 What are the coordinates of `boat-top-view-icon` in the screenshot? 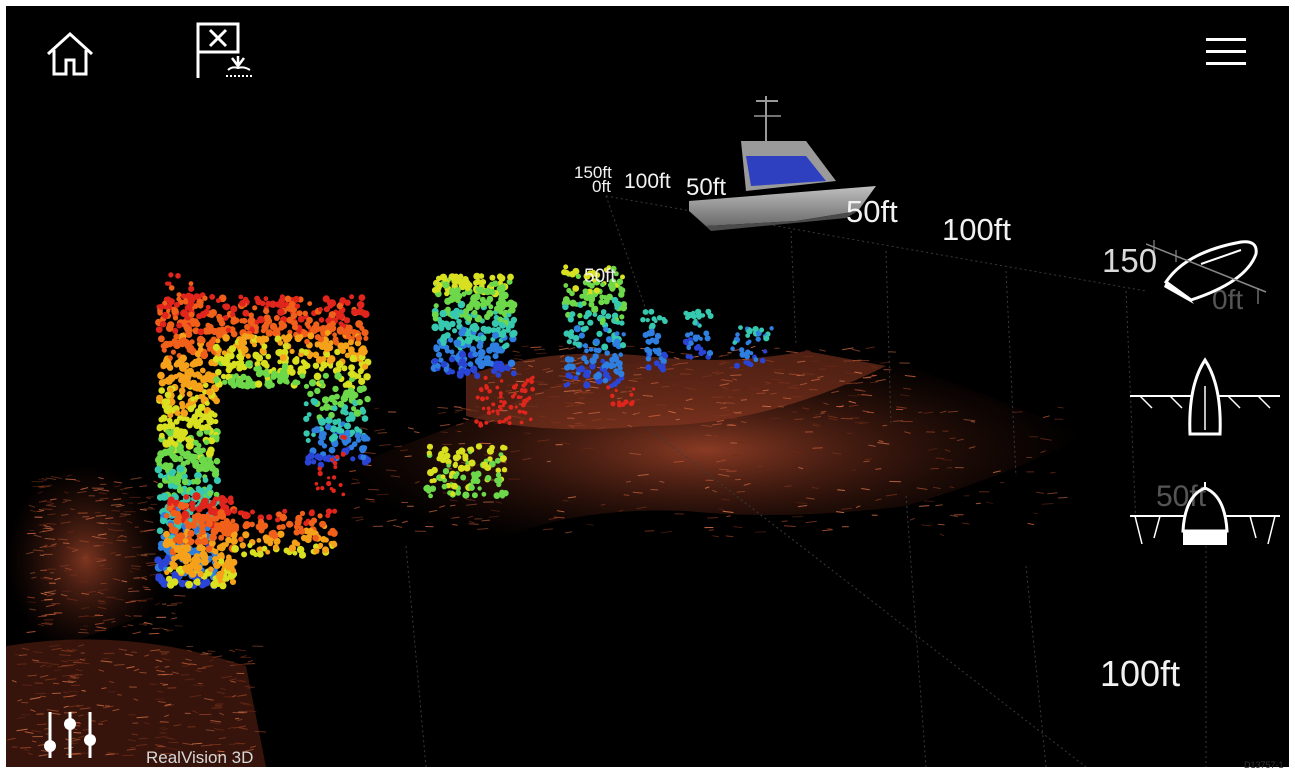 It's located at (1205, 396).